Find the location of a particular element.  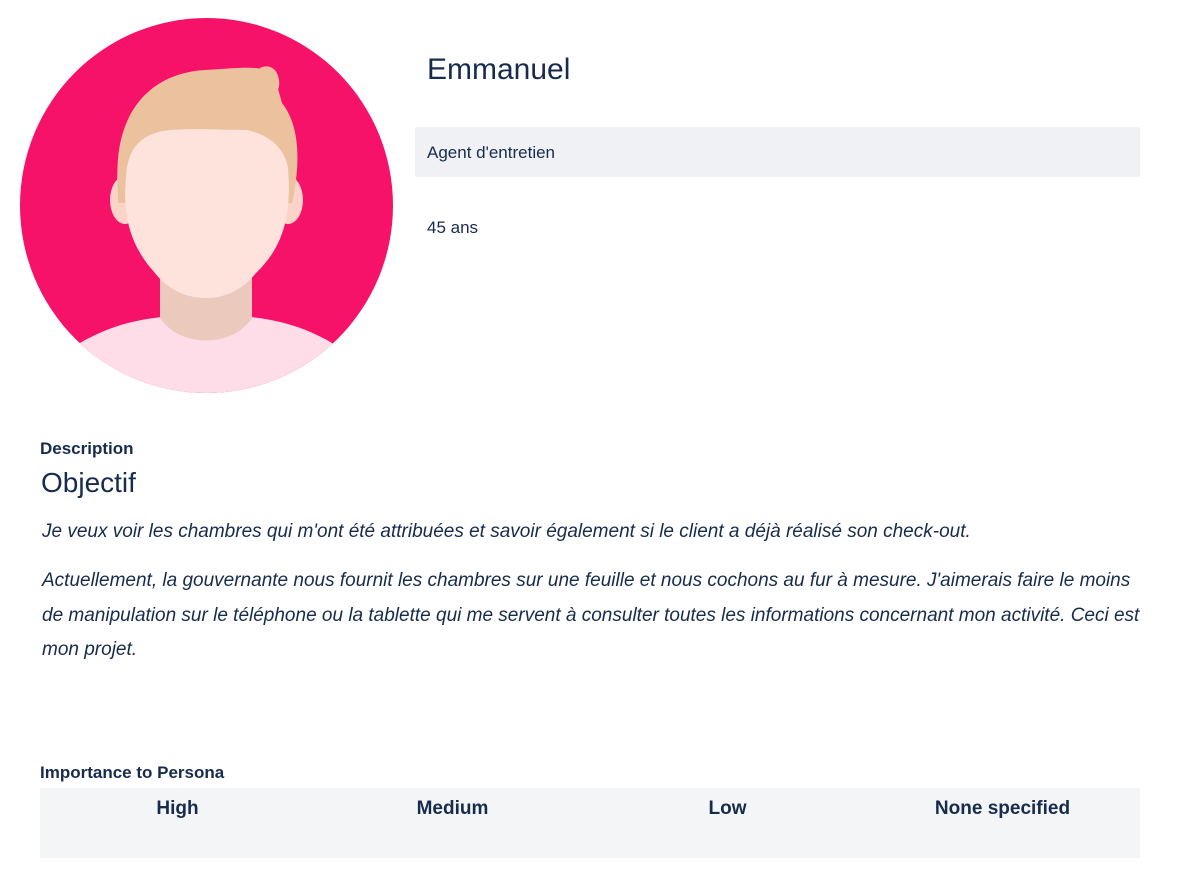

persona-avatar is located at coordinates (206, 205).